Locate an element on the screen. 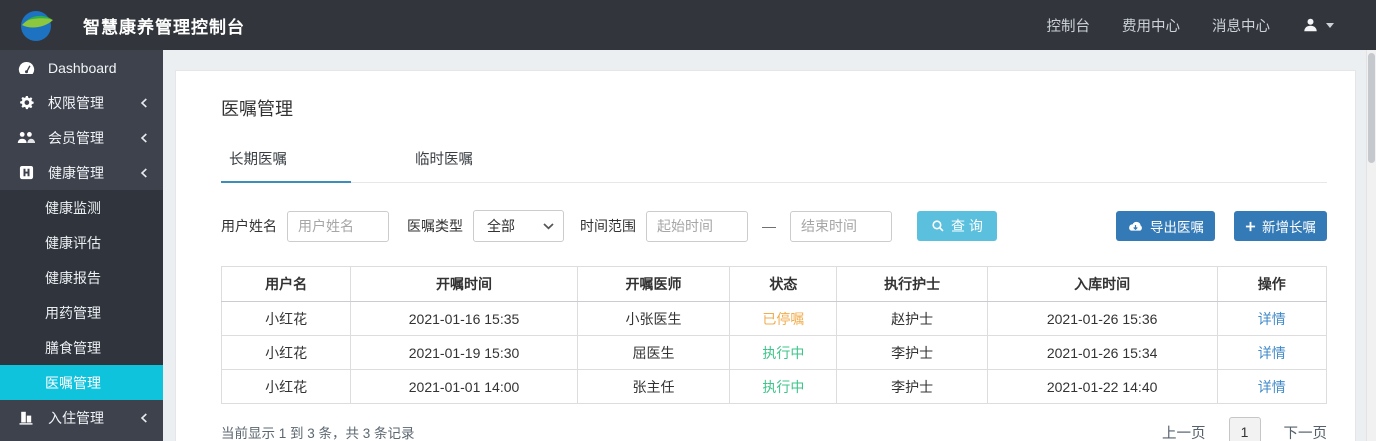 The image size is (1376, 441). cell-order-time: 2021-01-19 15:30 is located at coordinates (464, 352).